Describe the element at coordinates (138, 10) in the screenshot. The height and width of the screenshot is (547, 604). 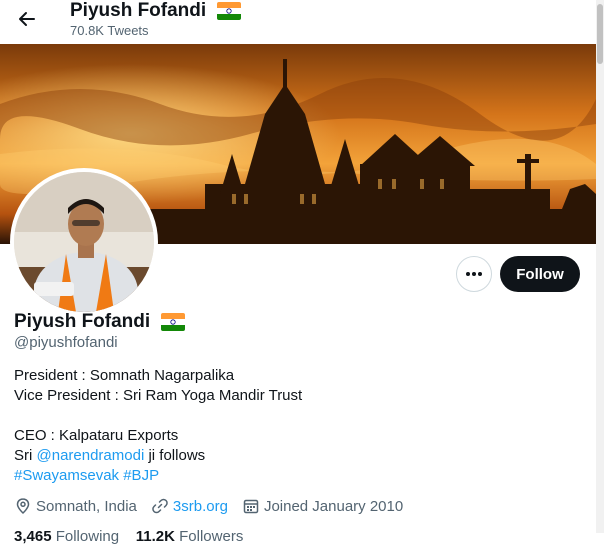
I see `topbar-name: Piyush Fofandi` at that location.